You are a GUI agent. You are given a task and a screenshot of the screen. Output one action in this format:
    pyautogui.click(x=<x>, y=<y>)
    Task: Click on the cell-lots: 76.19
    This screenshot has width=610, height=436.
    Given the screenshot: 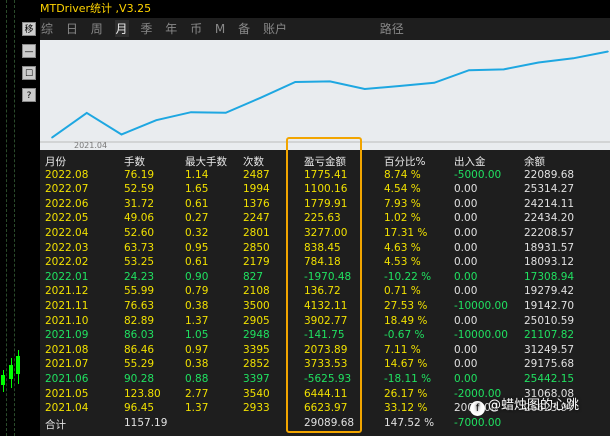 What is the action you would take?
    pyautogui.click(x=139, y=174)
    